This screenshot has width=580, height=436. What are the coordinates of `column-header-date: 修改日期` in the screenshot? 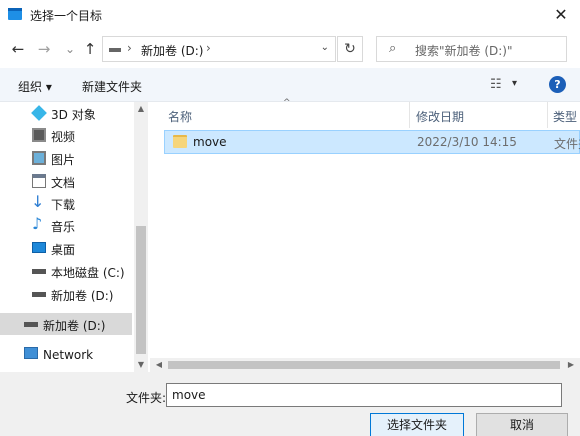 It's located at (473, 115).